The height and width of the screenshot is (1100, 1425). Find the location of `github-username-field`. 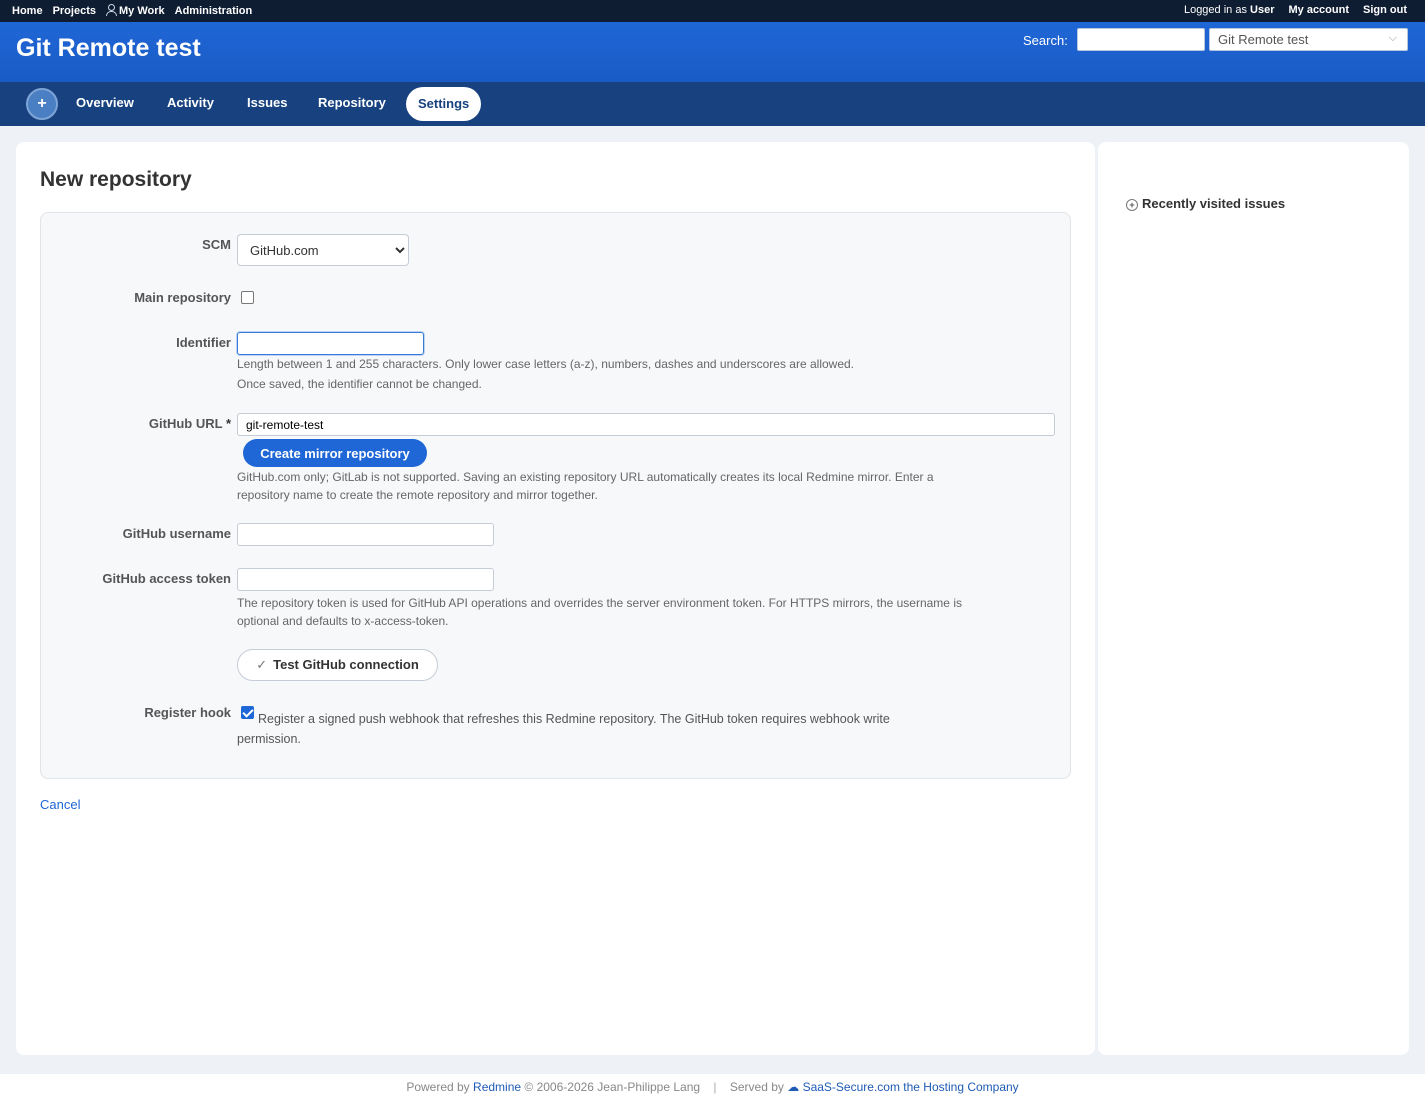

github-username-field is located at coordinates (365, 534).